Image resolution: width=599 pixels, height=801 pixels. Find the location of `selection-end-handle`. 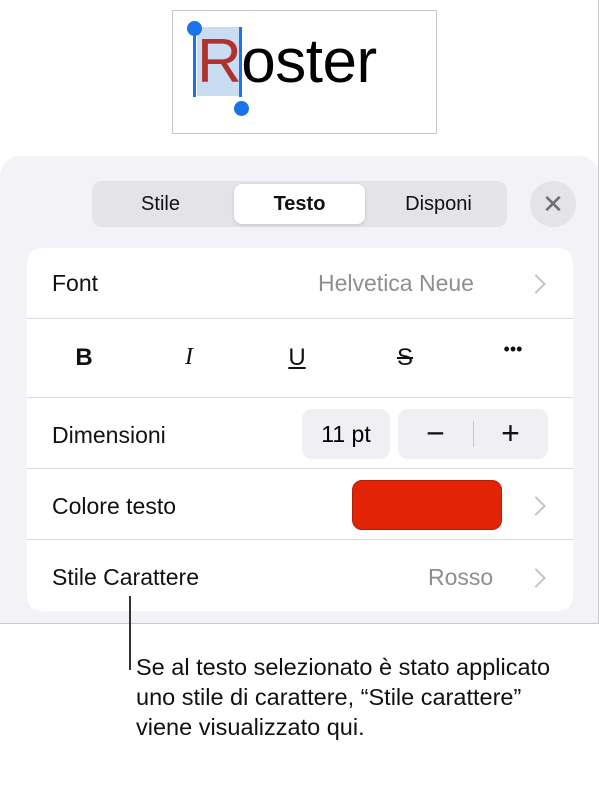

selection-end-handle is located at coordinates (241, 108).